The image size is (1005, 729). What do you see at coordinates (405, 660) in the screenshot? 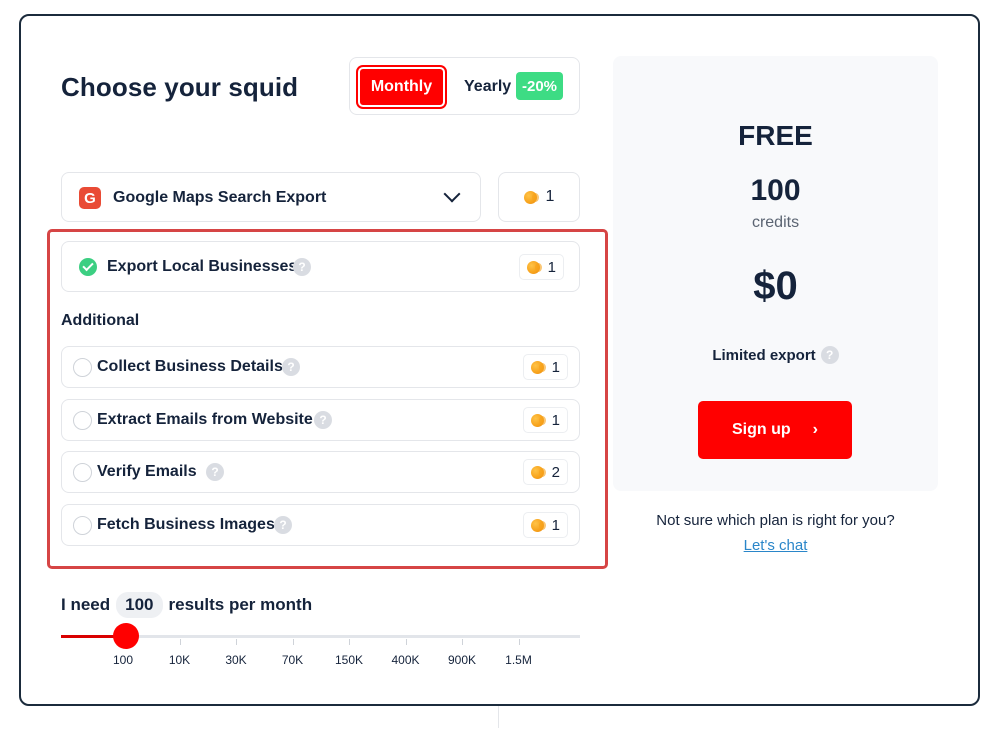
I see `slider-tick-label: 400K` at bounding box center [405, 660].